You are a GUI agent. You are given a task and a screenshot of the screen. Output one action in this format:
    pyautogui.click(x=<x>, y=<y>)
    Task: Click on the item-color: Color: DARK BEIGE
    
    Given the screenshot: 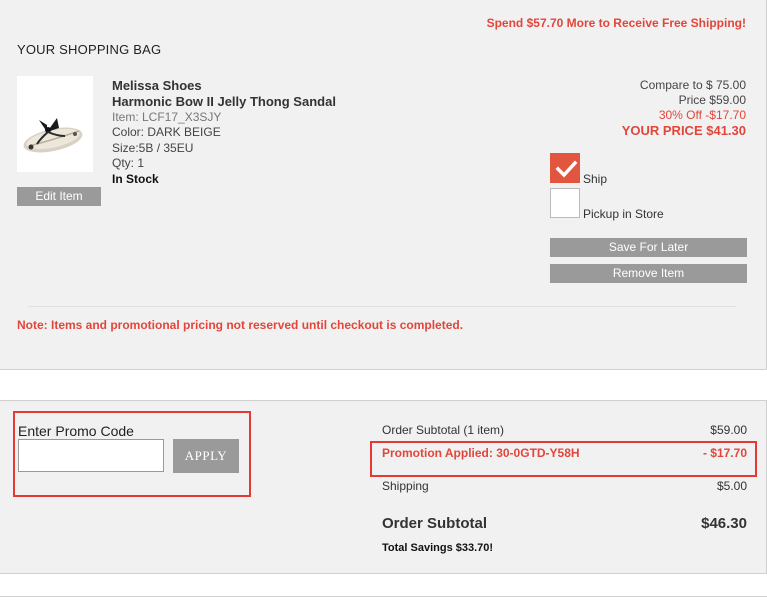 What is the action you would take?
    pyautogui.click(x=166, y=132)
    